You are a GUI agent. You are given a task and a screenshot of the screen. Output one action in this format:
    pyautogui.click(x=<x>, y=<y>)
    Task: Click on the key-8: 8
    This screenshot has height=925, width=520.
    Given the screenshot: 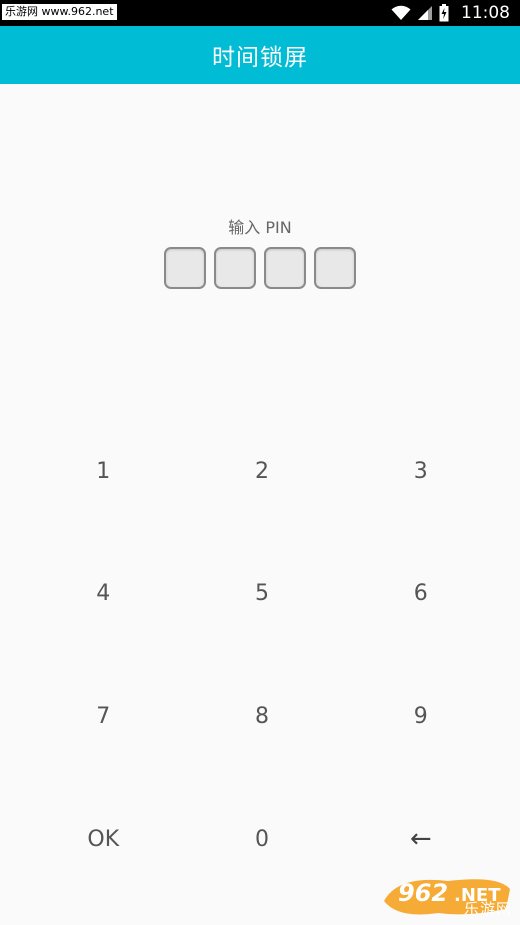 What is the action you would take?
    pyautogui.click(x=262, y=716)
    